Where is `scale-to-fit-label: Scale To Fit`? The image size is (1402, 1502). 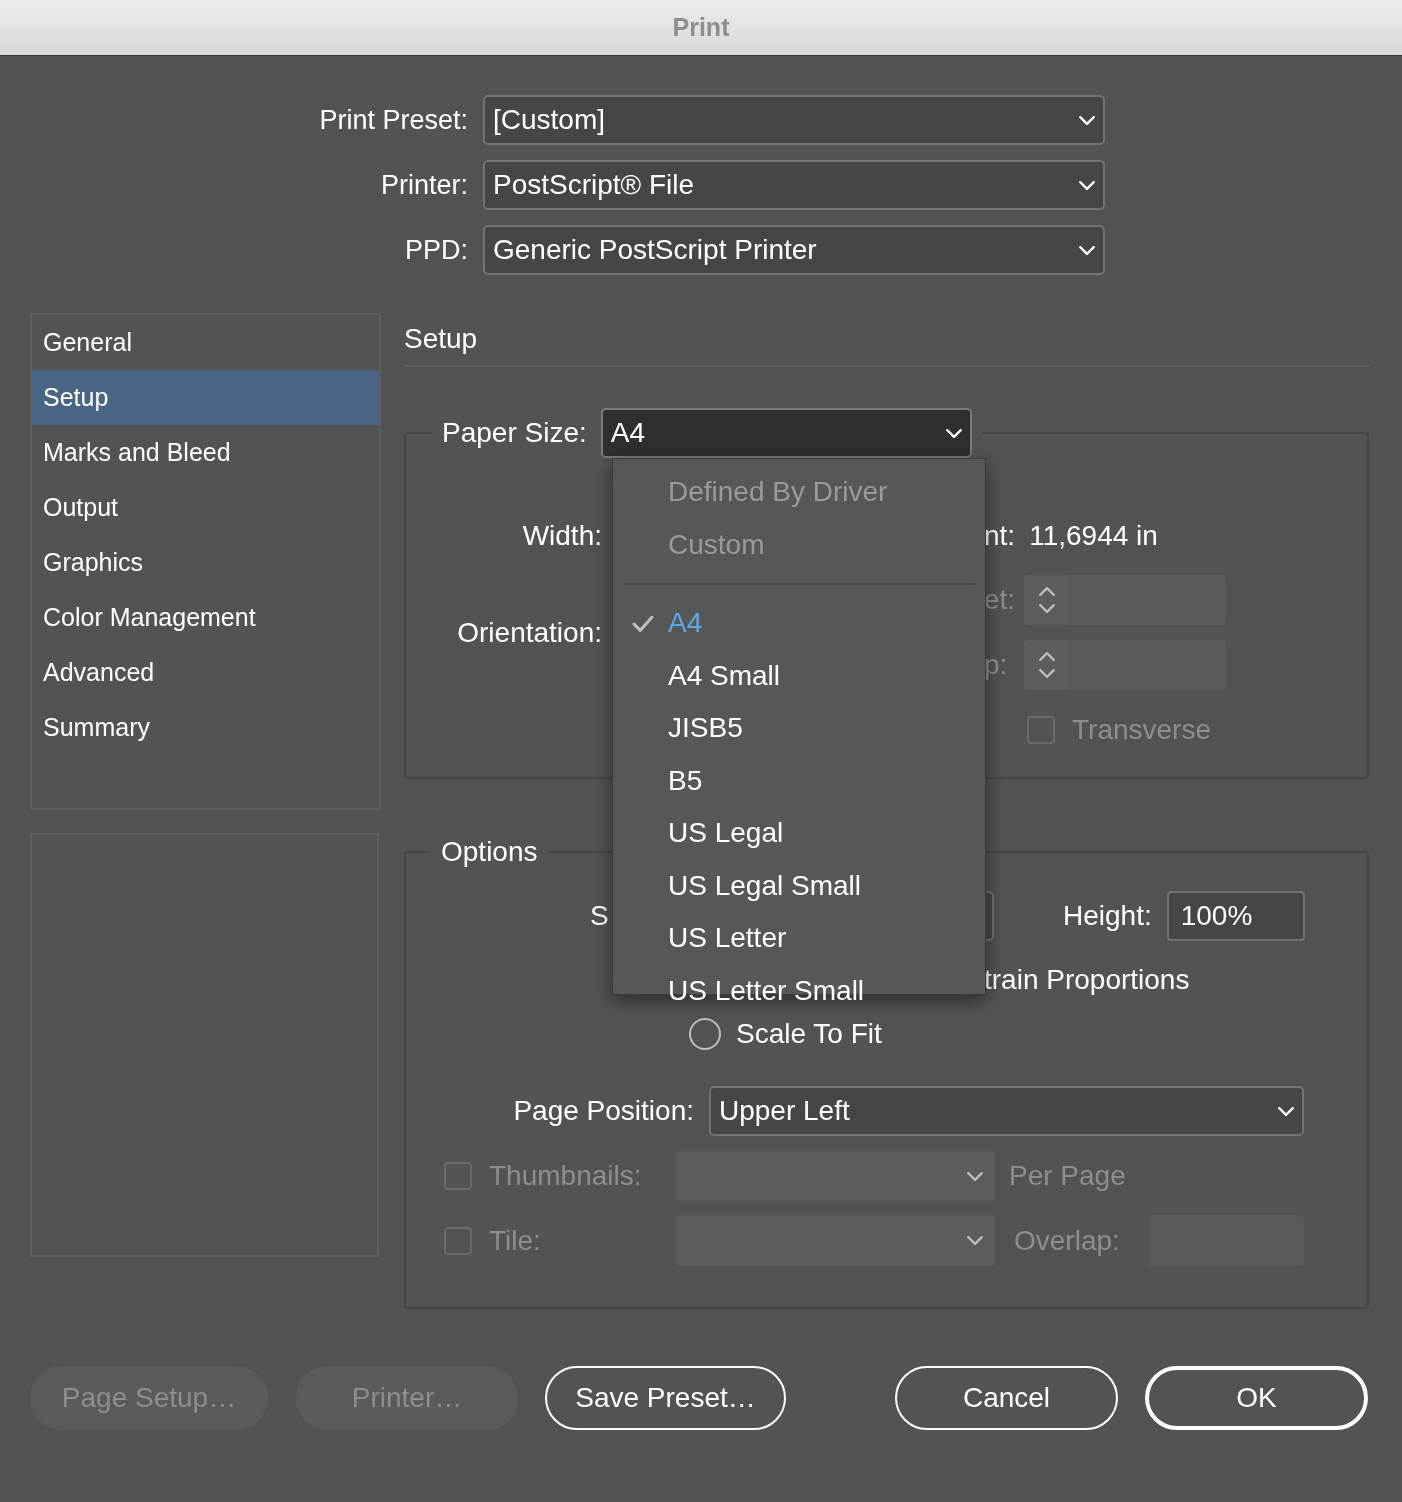 scale-to-fit-label: Scale To Fit is located at coordinates (809, 1034).